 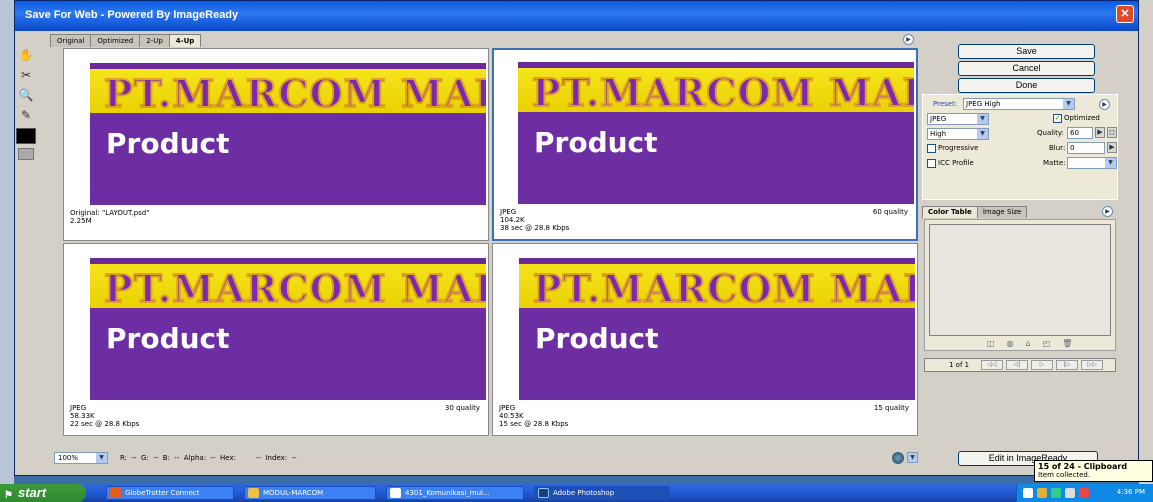 What do you see at coordinates (185, 40) in the screenshot?
I see `tab-4-up: 4-Up` at bounding box center [185, 40].